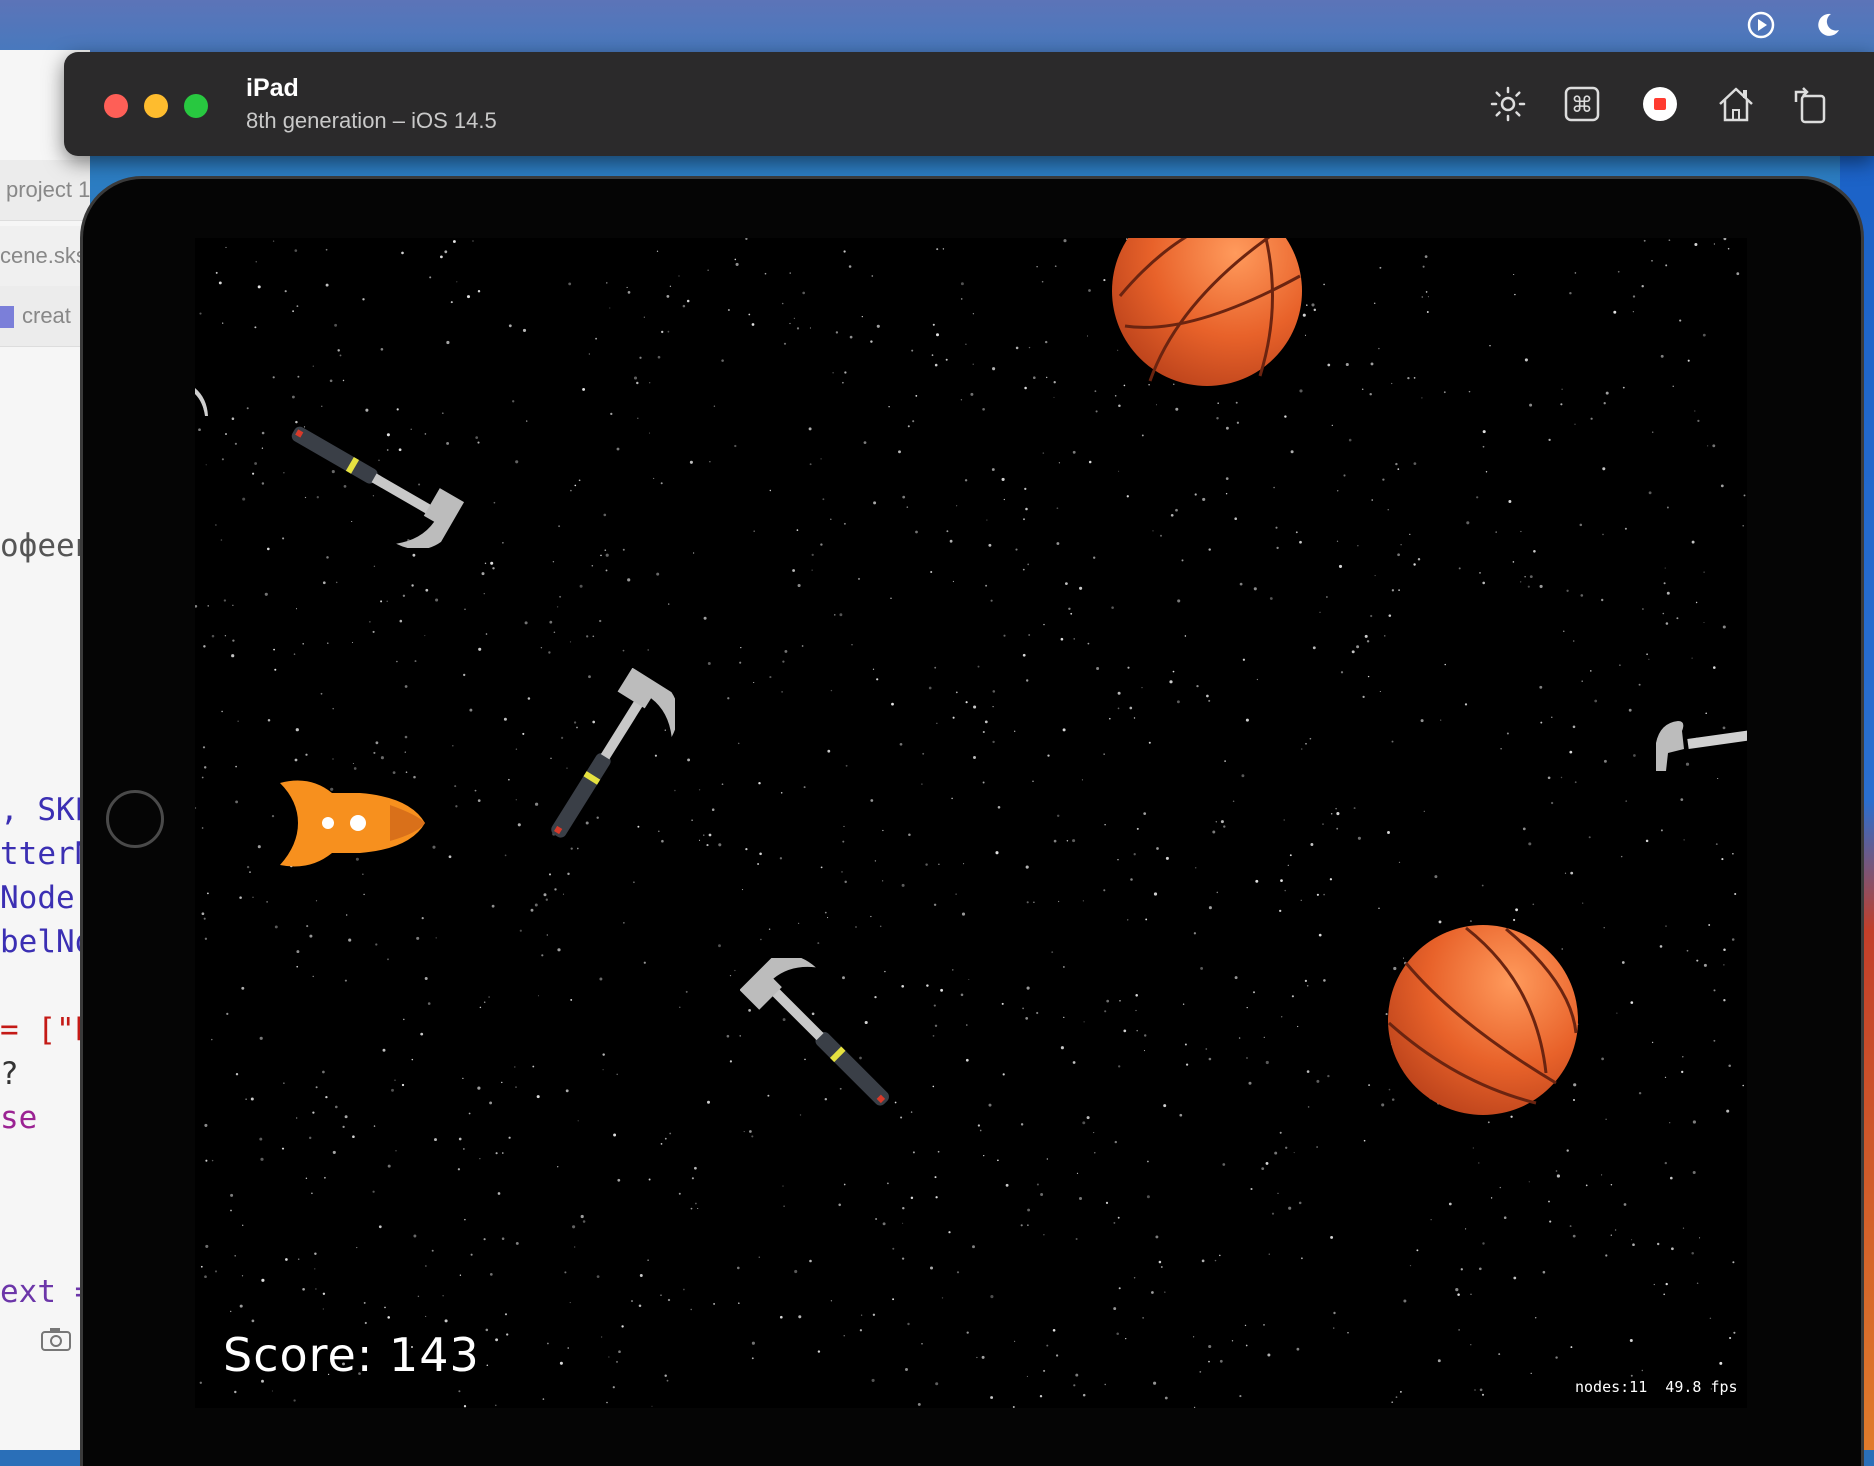 The width and height of the screenshot is (1874, 1466). I want to click on record-icon, so click(1660, 104).